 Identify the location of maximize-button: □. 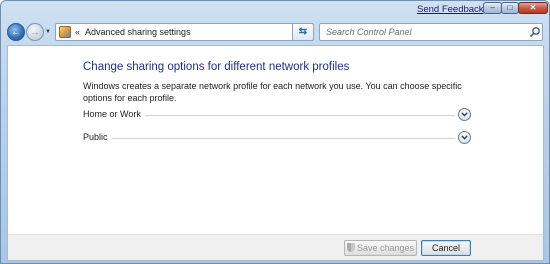
(510, 8).